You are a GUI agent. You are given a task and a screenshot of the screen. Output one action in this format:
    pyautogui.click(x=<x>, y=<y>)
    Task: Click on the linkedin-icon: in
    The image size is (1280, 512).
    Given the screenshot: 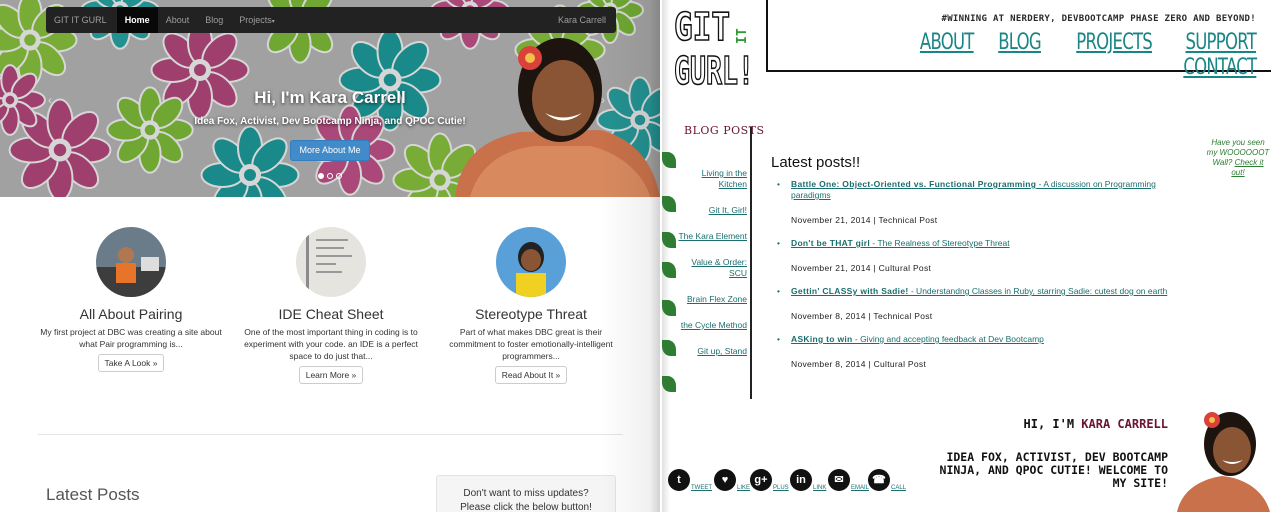 What is the action you would take?
    pyautogui.click(x=801, y=480)
    